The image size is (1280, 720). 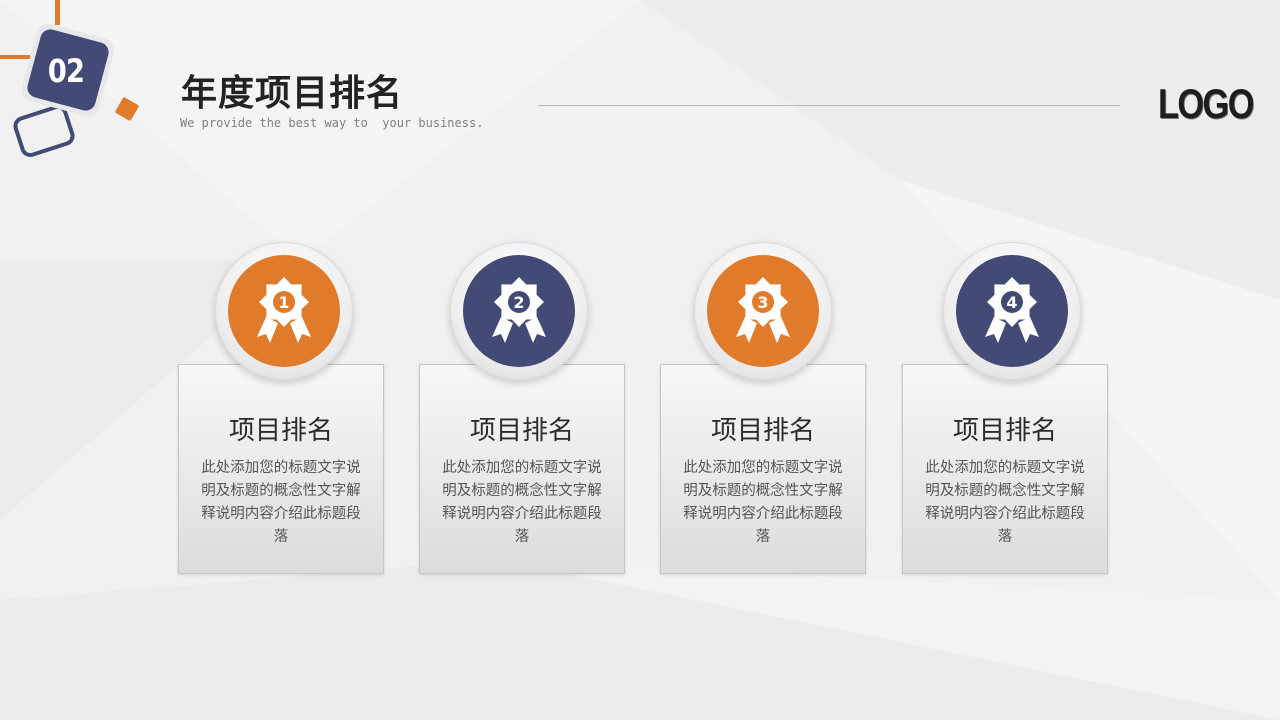 What do you see at coordinates (292, 93) in the screenshot?
I see `page-title: 年度项目排名` at bounding box center [292, 93].